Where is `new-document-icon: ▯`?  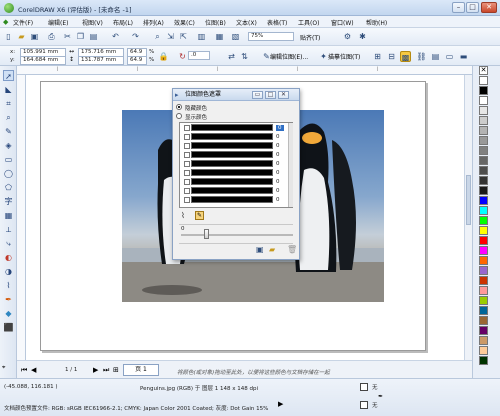
new-document-icon: ▯ is located at coordinates (8, 36).